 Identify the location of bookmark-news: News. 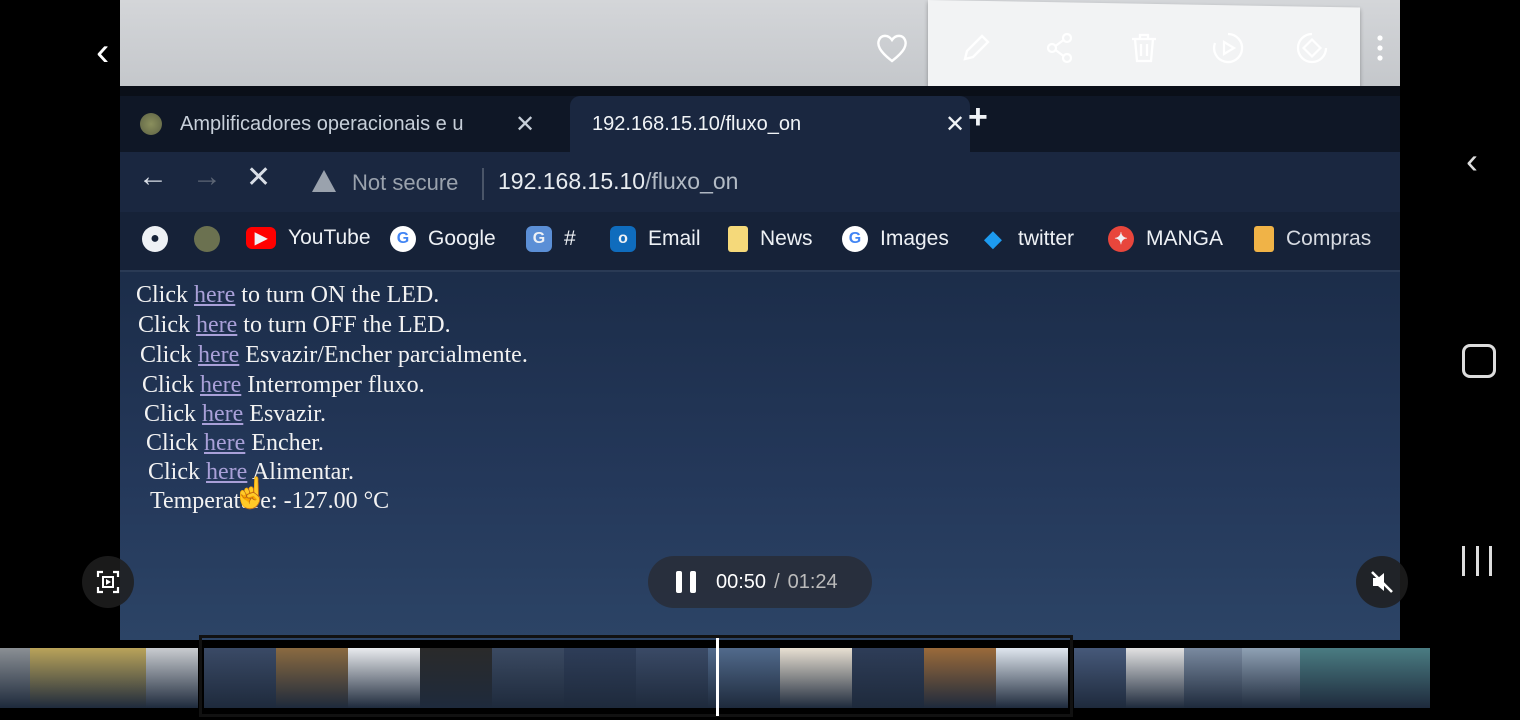
(770, 239).